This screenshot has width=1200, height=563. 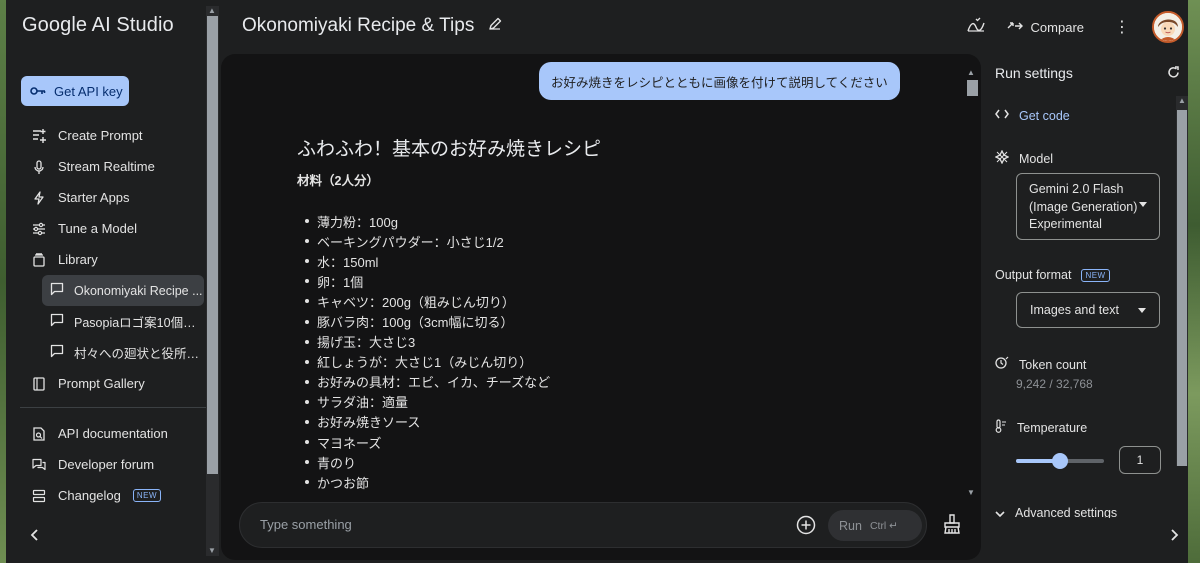 What do you see at coordinates (115, 259) in the screenshot?
I see `sidebar-item-library: Library` at bounding box center [115, 259].